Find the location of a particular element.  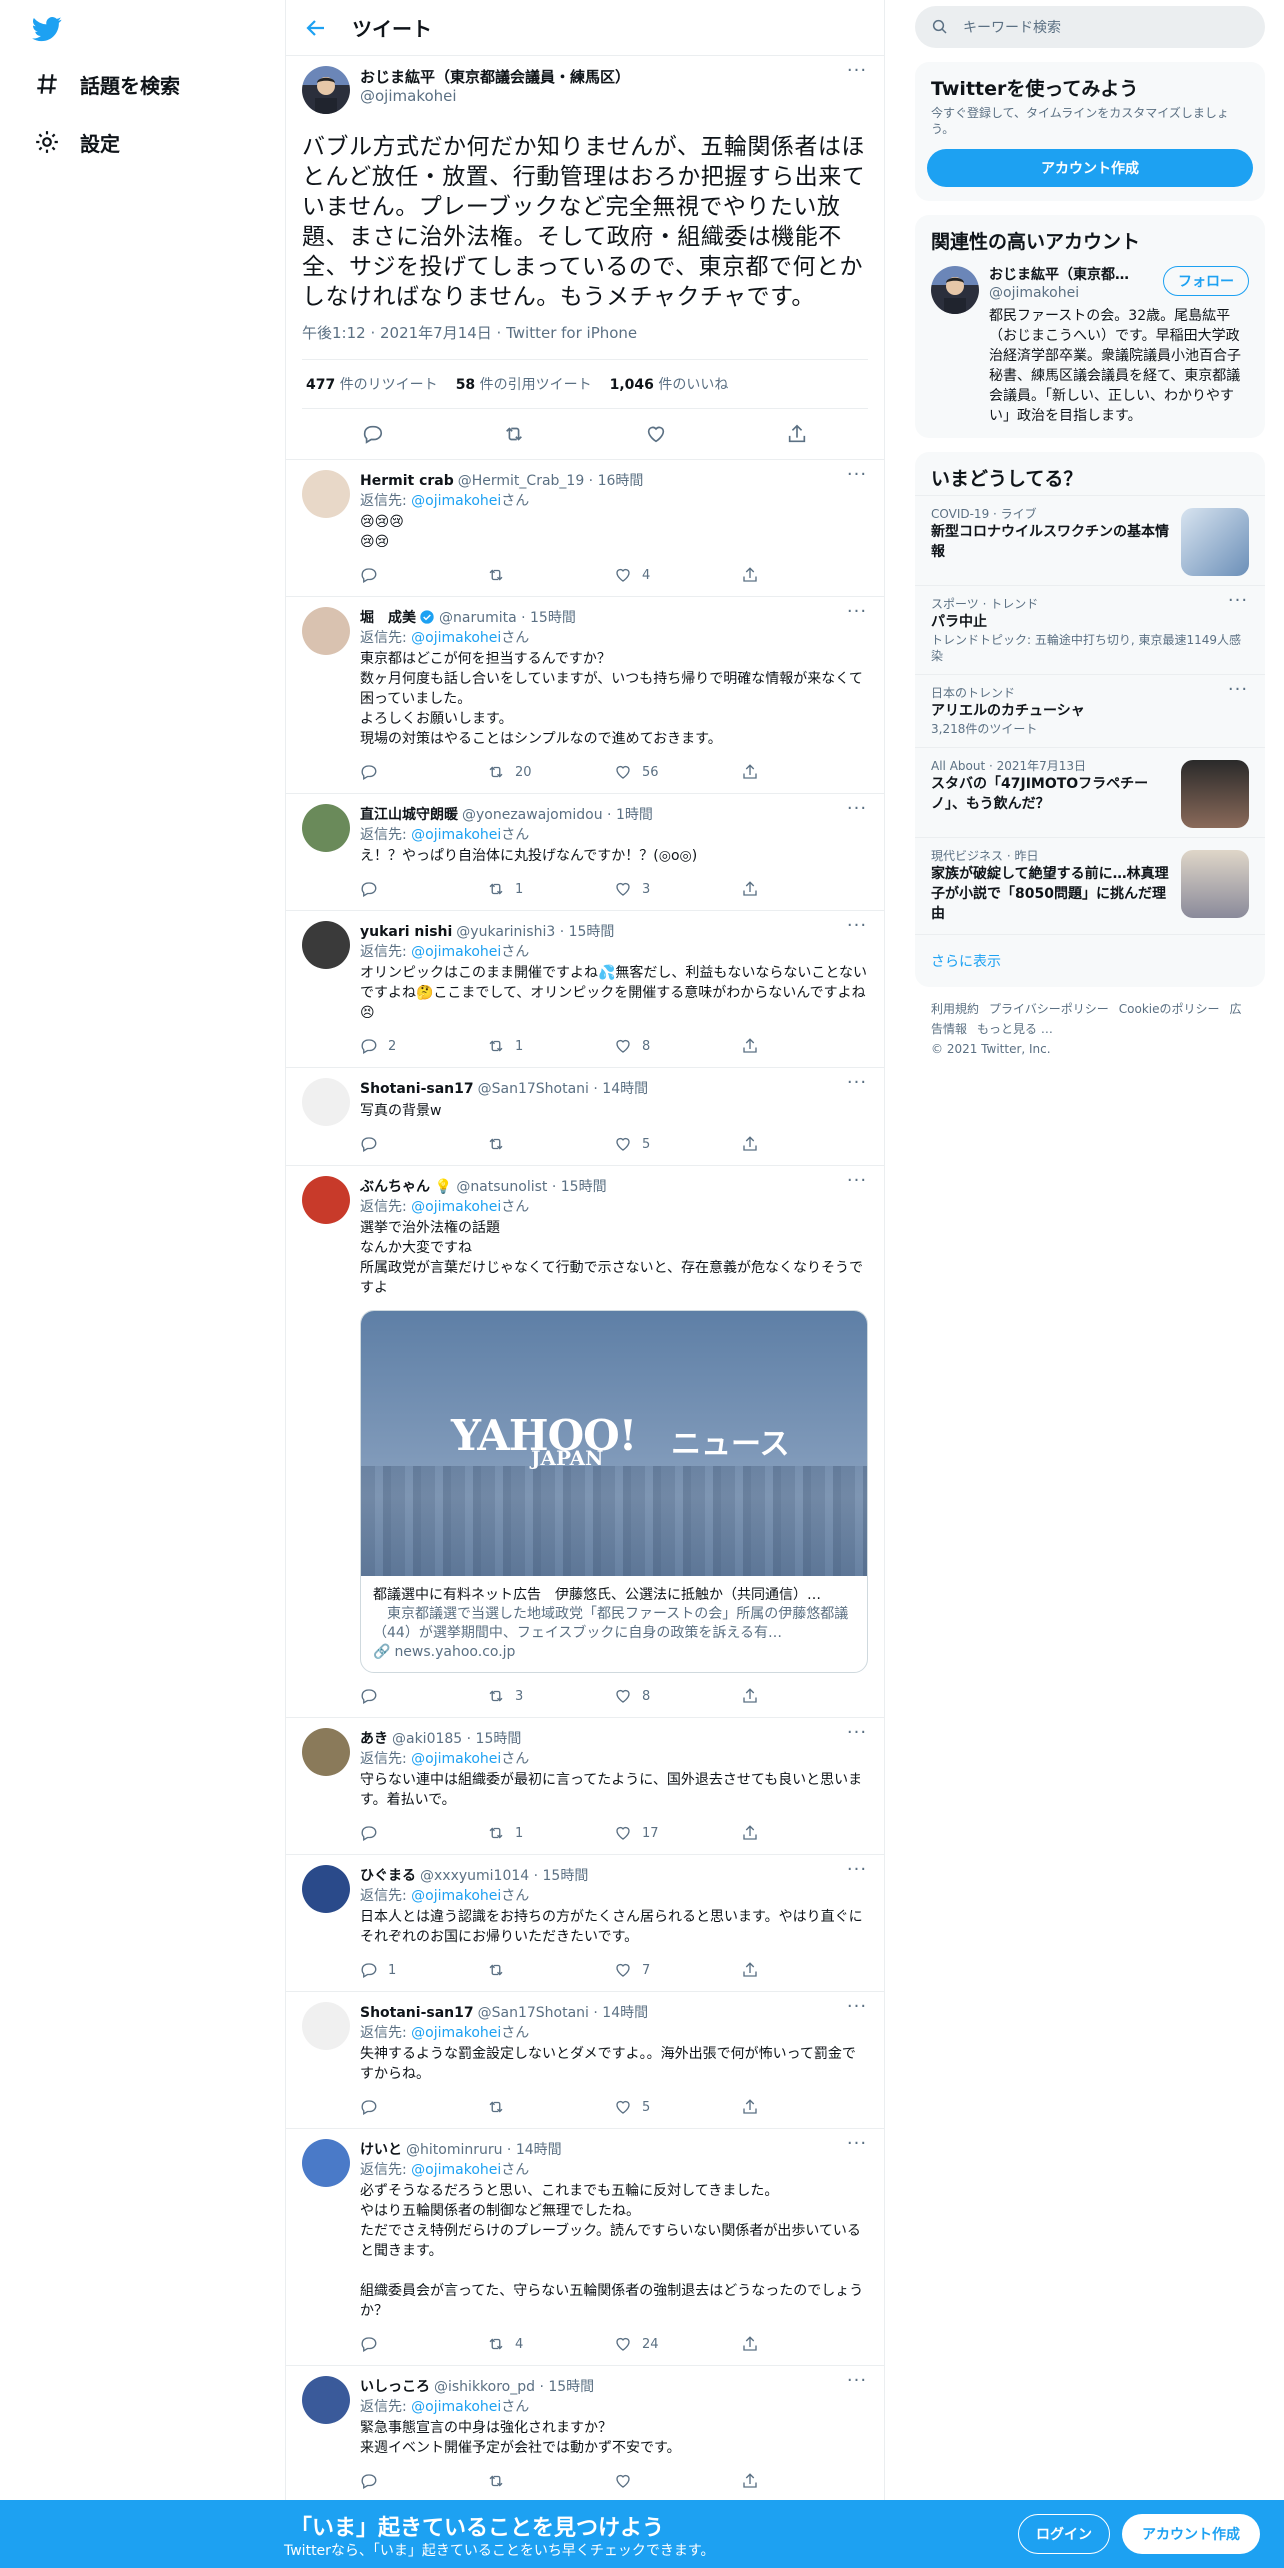

author-handle: @yukarinishi3 · 15時間 is located at coordinates (535, 932).